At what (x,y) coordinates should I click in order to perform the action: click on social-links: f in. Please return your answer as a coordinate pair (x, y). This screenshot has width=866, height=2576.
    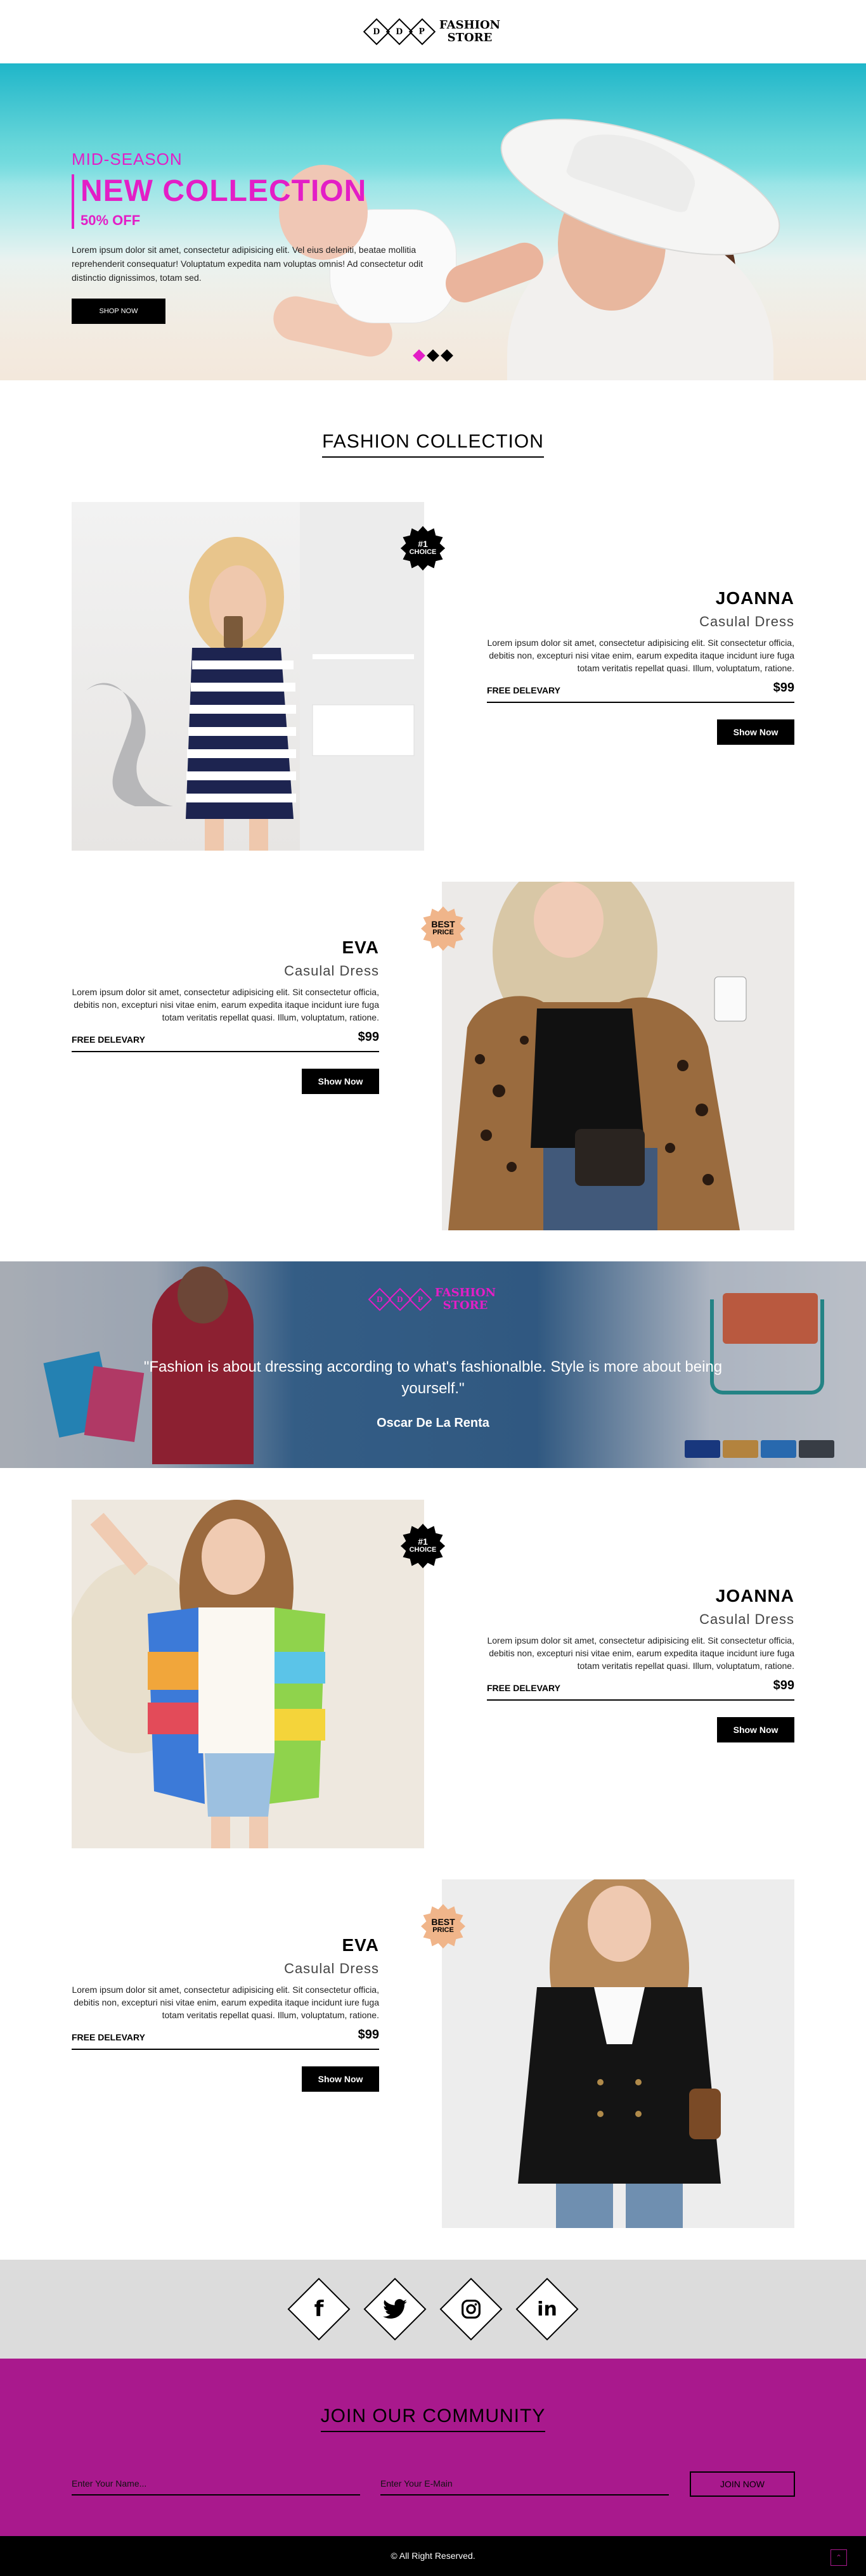
    Looking at the image, I should click on (433, 2309).